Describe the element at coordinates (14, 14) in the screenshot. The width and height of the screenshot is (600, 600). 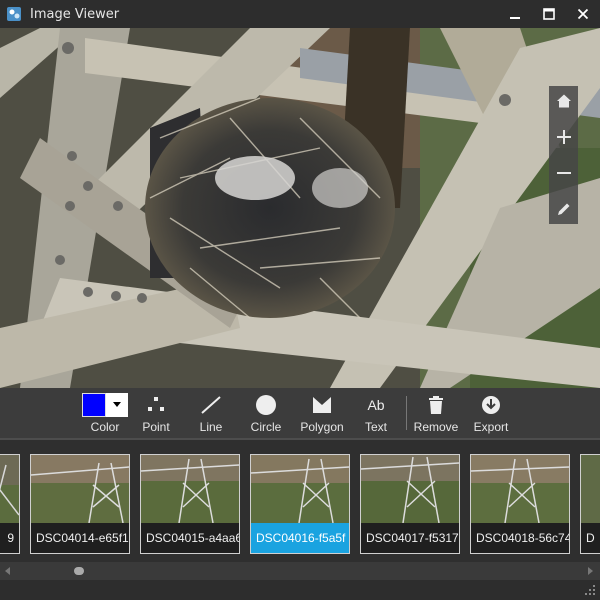
I see `app-icon` at that location.